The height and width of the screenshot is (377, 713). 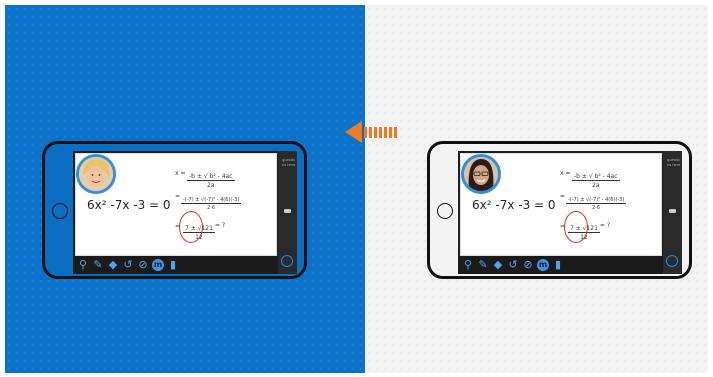 I want to click on avatar-tutor, so click(x=96, y=174).